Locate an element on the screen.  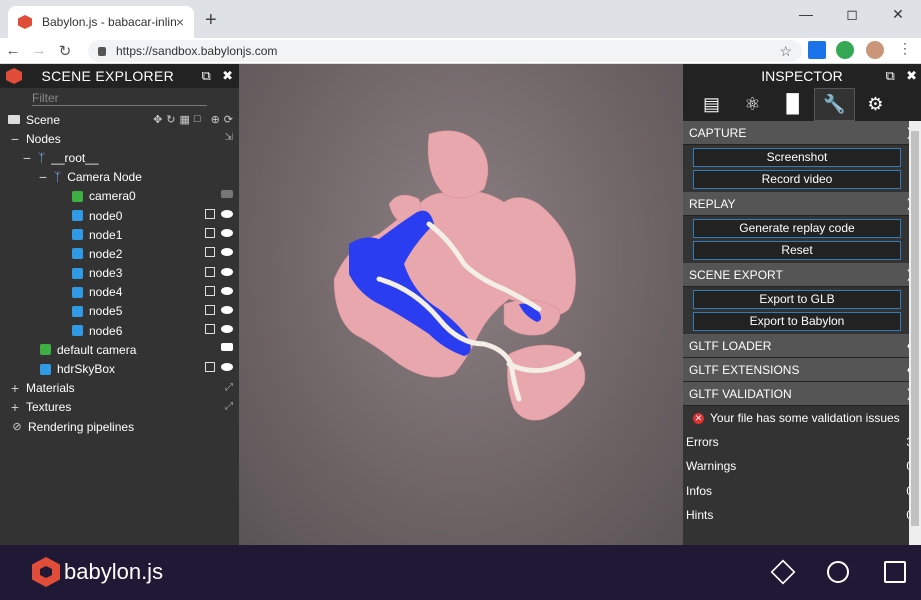
tree-item-node: node6 is located at coordinates (119, 330).